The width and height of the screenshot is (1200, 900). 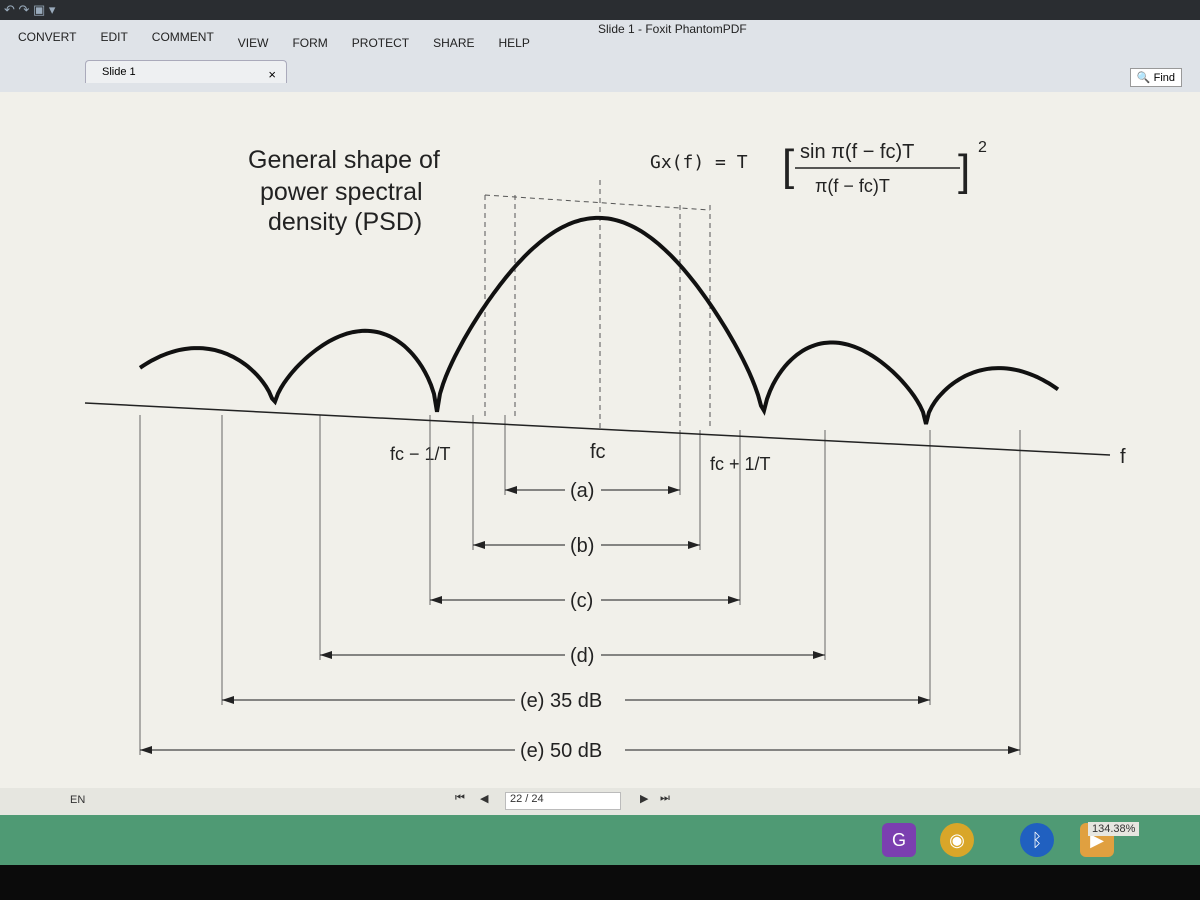 What do you see at coordinates (857, 152) in the screenshot?
I see `formula-numerator: sin π(f − fc)T` at bounding box center [857, 152].